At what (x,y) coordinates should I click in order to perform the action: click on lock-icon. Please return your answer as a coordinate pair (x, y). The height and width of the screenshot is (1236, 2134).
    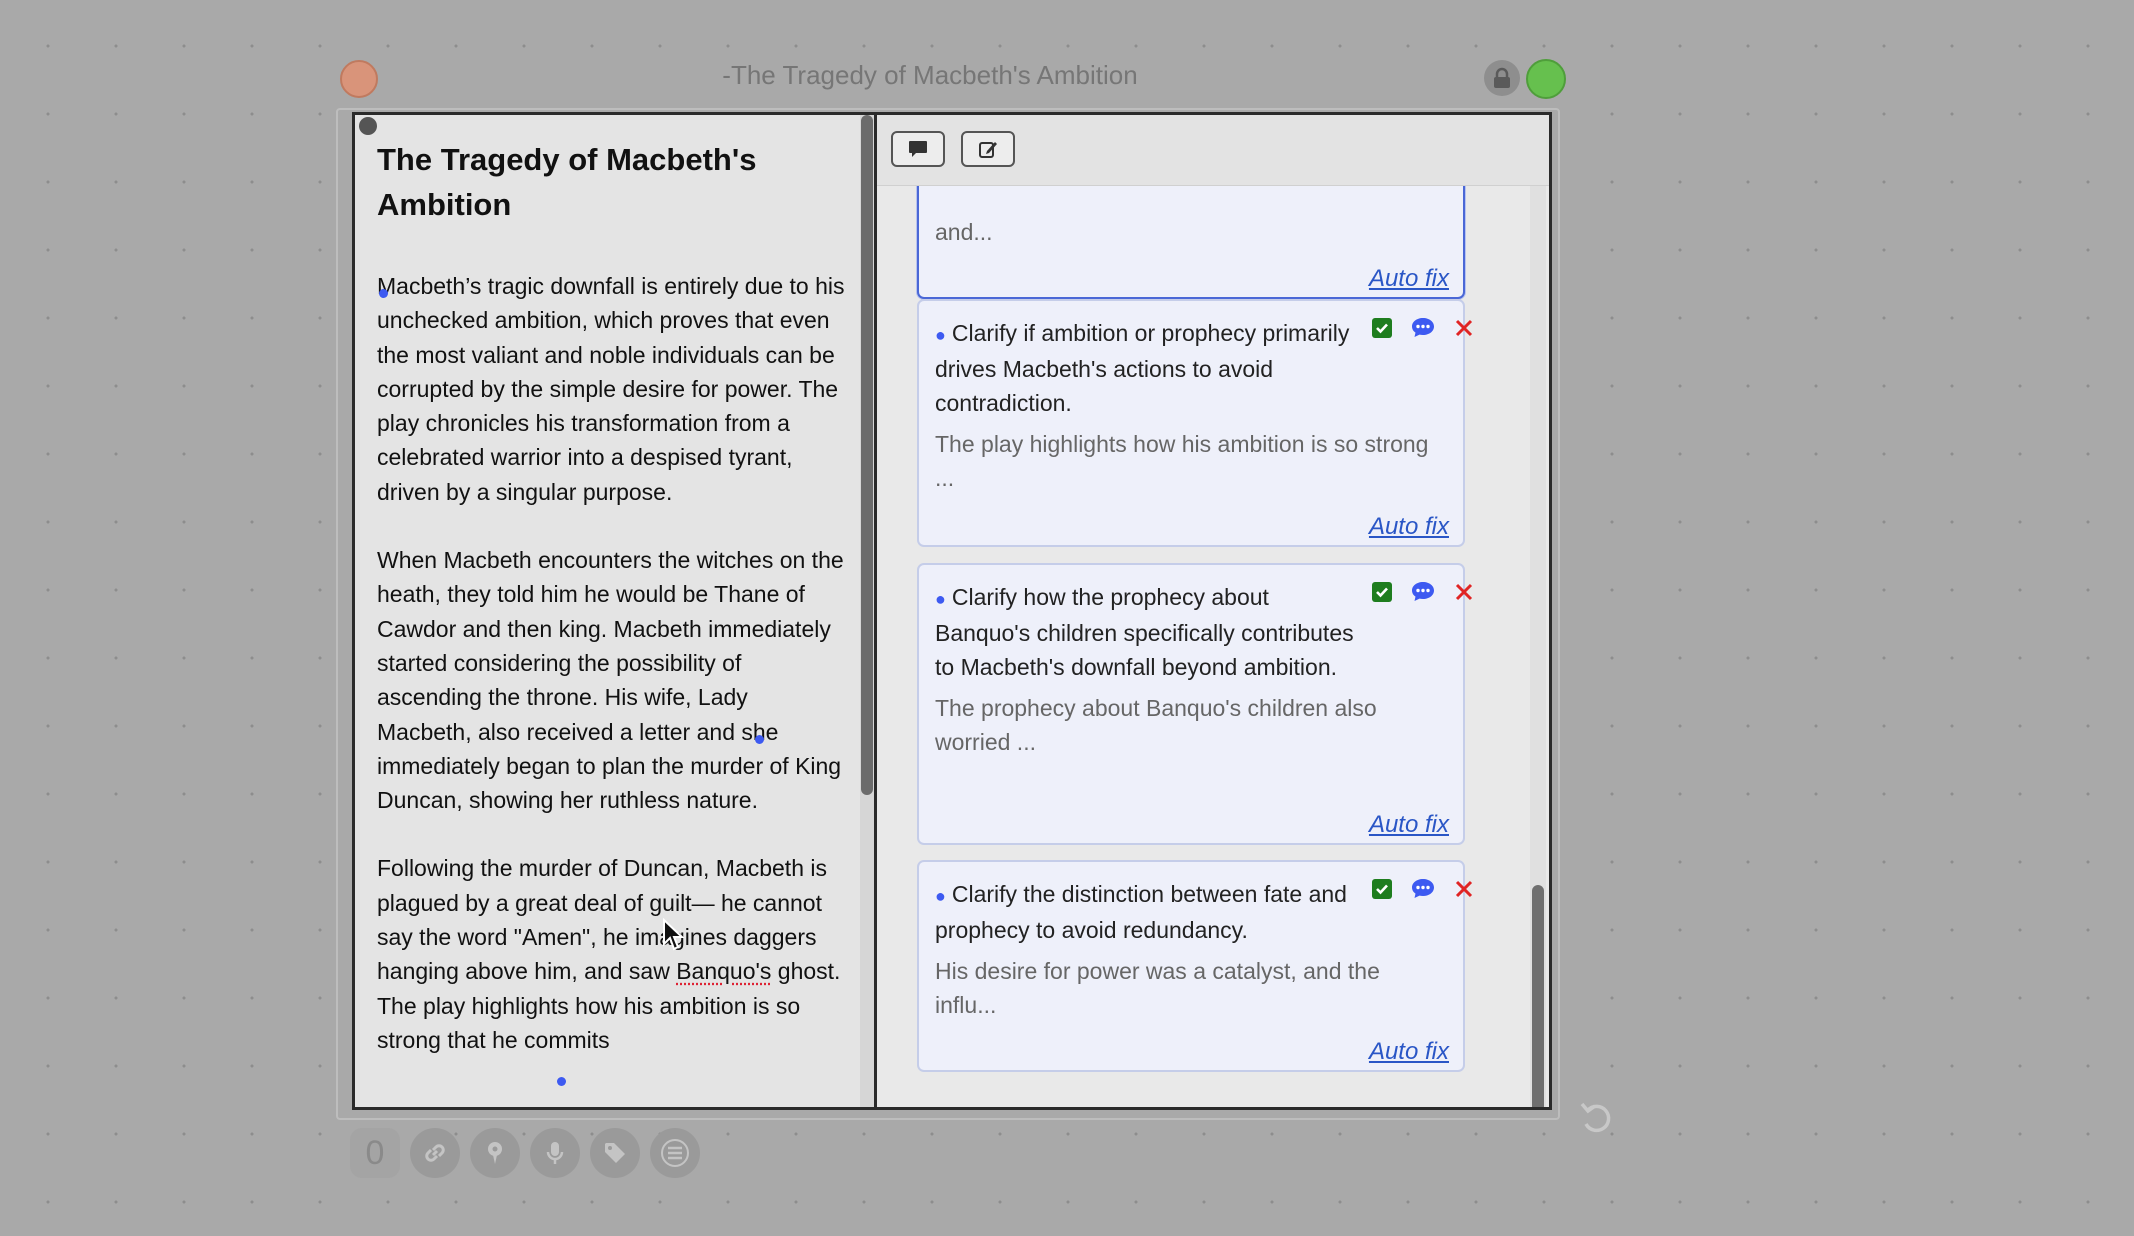
    Looking at the image, I should click on (1502, 77).